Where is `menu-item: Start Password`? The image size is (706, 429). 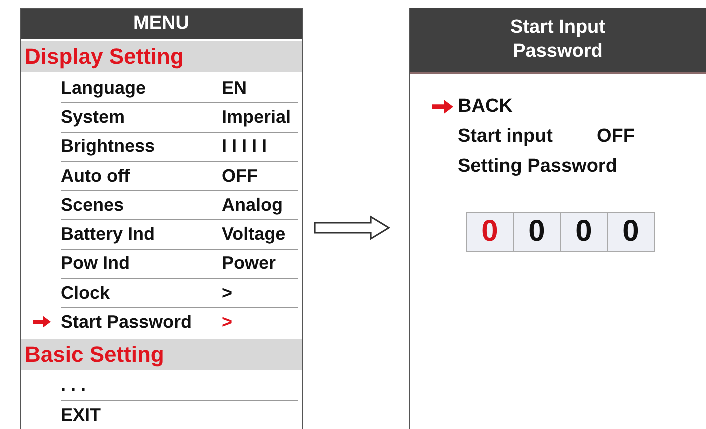 menu-item: Start Password is located at coordinates (141, 323).